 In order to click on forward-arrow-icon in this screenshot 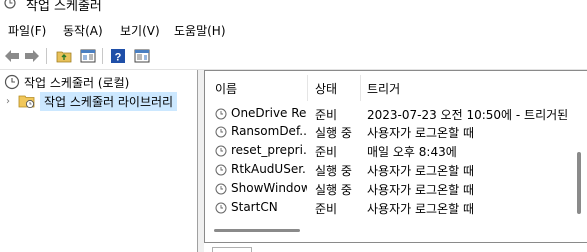, I will do `click(32, 56)`.